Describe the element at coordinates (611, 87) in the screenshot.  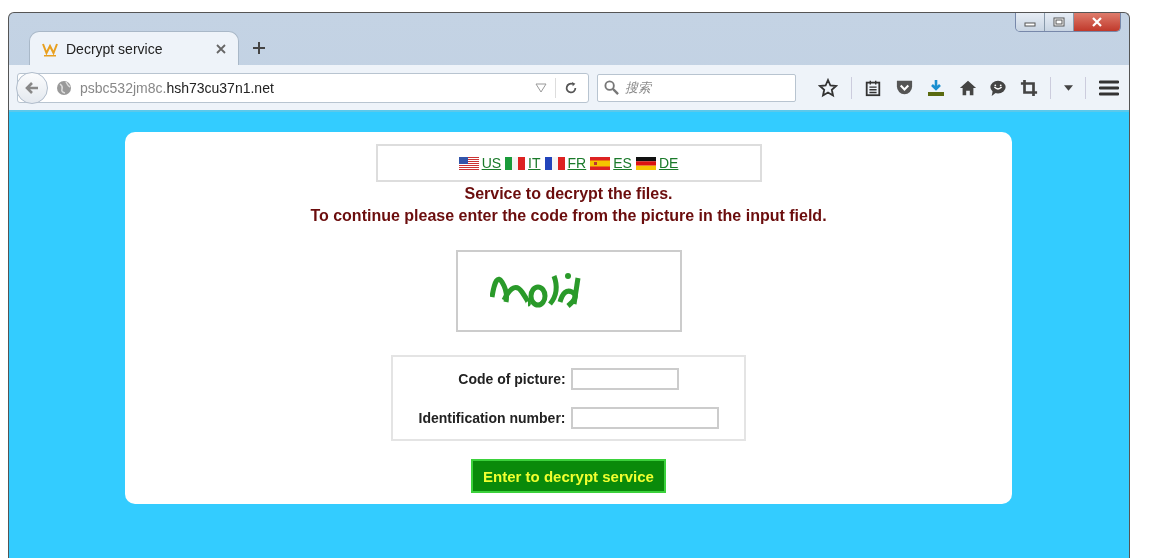
I see `search-icon` at that location.